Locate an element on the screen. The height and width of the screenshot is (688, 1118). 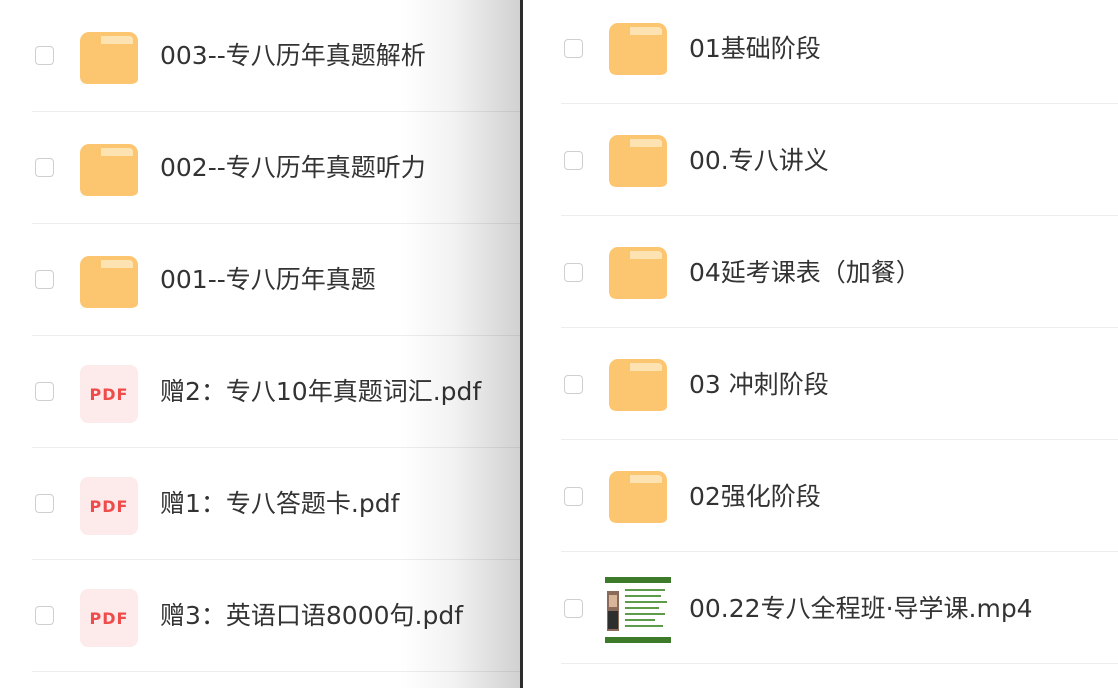
file-row-left-1: 003--专八历年真题解析 is located at coordinates (277, 56).